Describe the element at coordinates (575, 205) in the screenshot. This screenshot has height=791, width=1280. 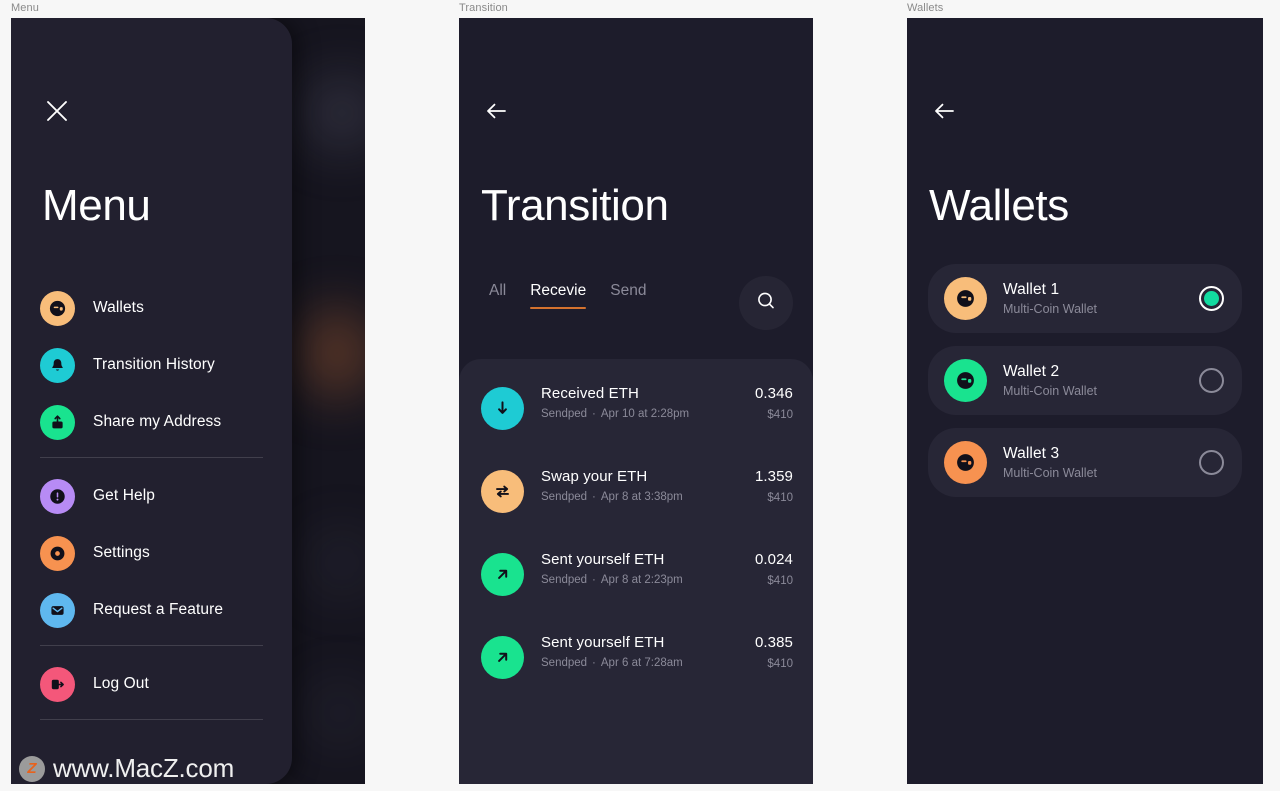
I see `page-title: Transition` at that location.